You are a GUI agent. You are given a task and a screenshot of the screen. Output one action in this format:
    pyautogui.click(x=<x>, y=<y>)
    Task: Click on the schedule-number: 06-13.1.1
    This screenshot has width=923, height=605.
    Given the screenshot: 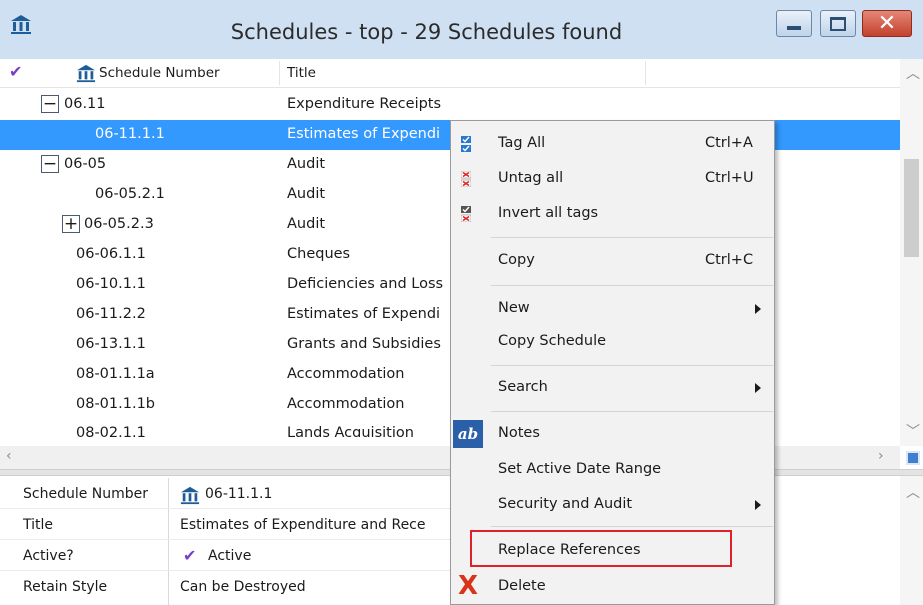 What is the action you would take?
    pyautogui.click(x=111, y=344)
    